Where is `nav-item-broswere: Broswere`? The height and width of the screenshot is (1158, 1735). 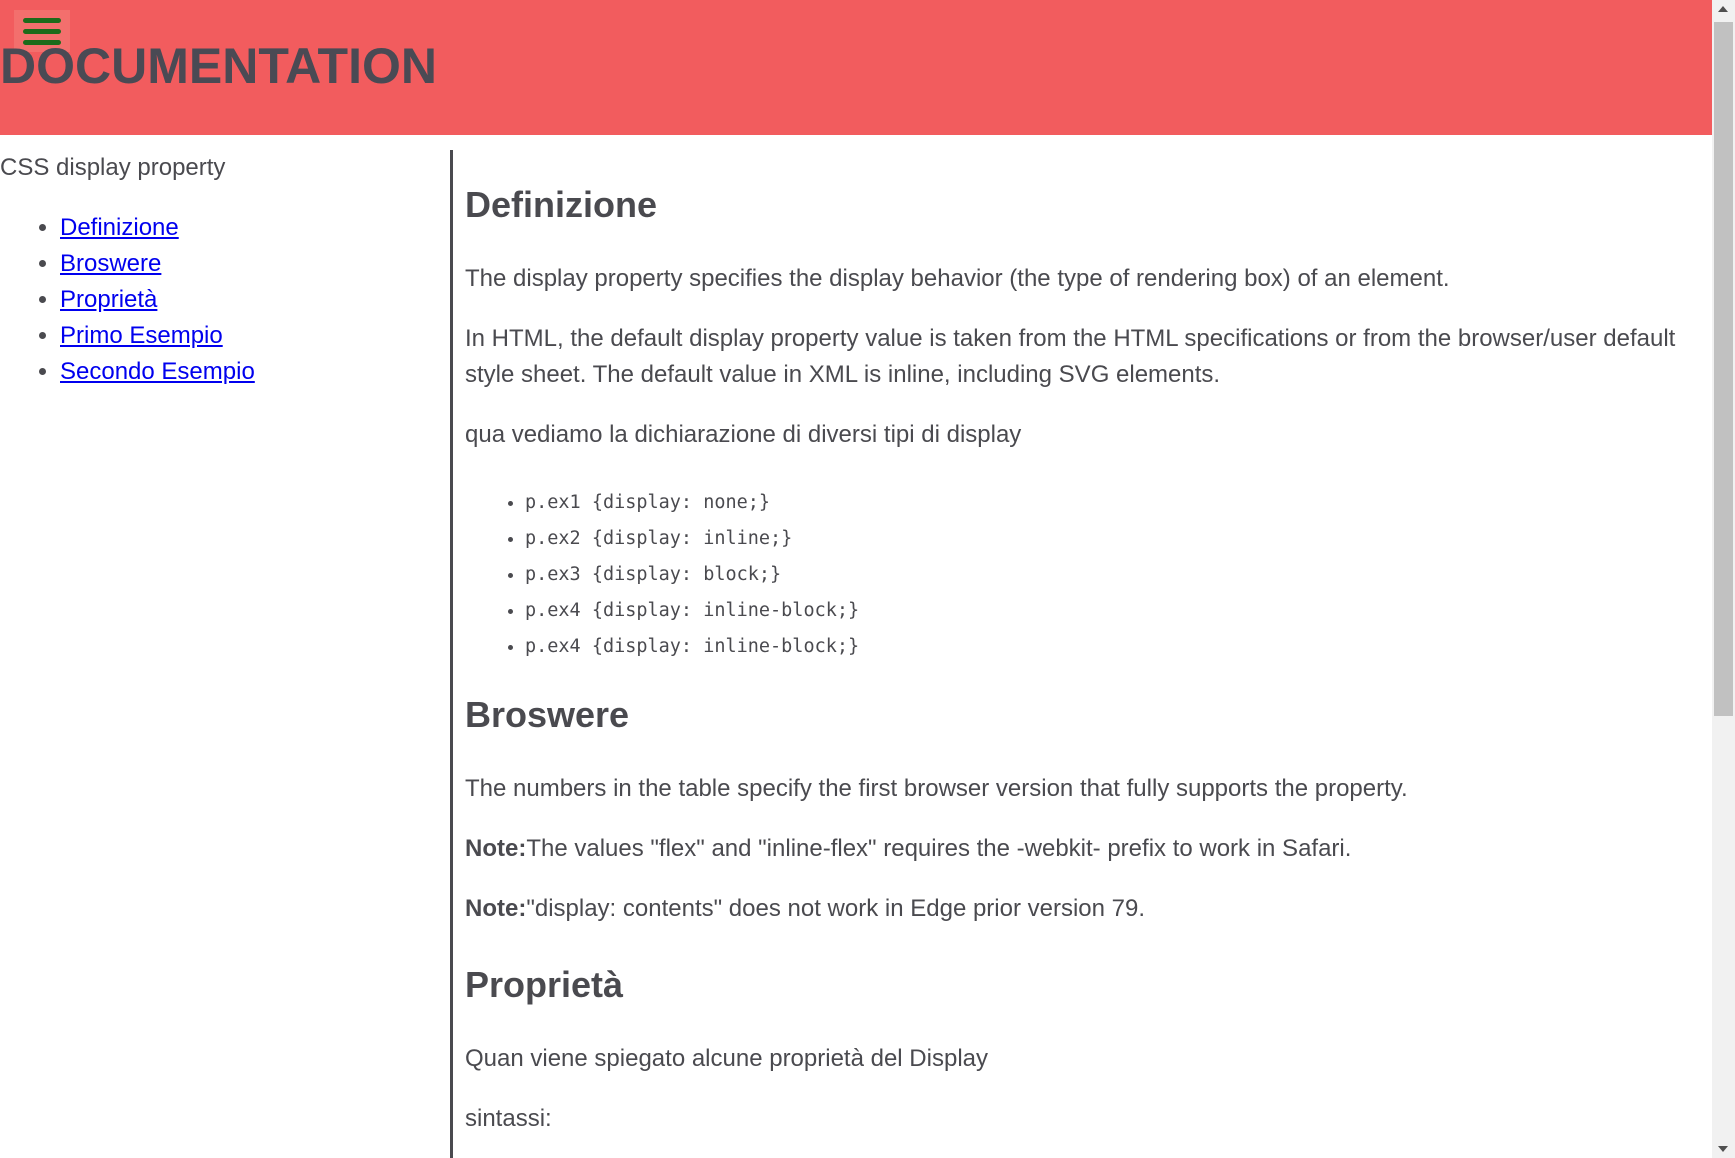 nav-item-broswere: Broswere is located at coordinates (157, 264).